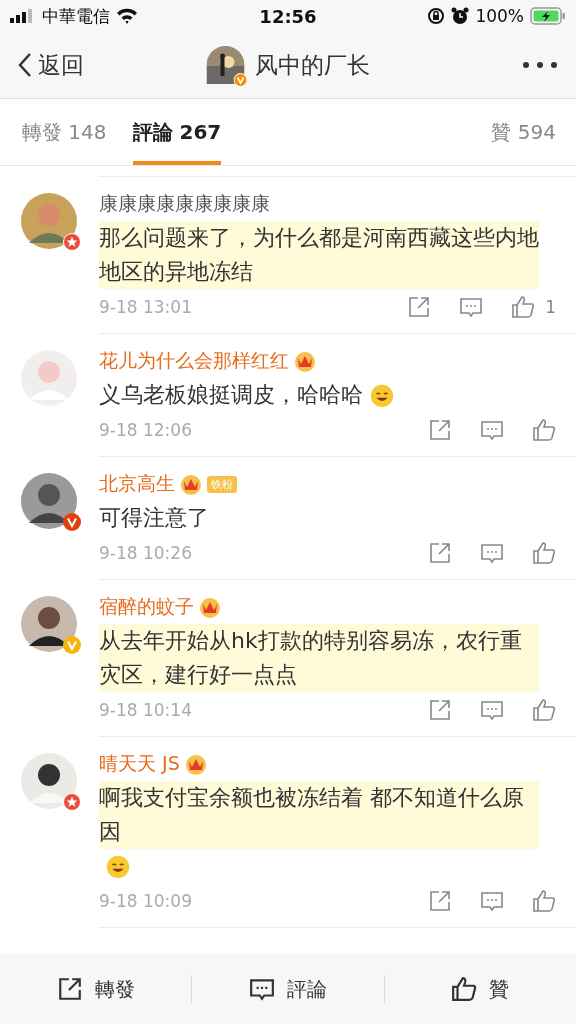 This screenshot has width=576, height=1024. Describe the element at coordinates (319, 815) in the screenshot. I see `comment-text: 啊我支付宝余额也被冻结着 都不知道什么原因` at that location.